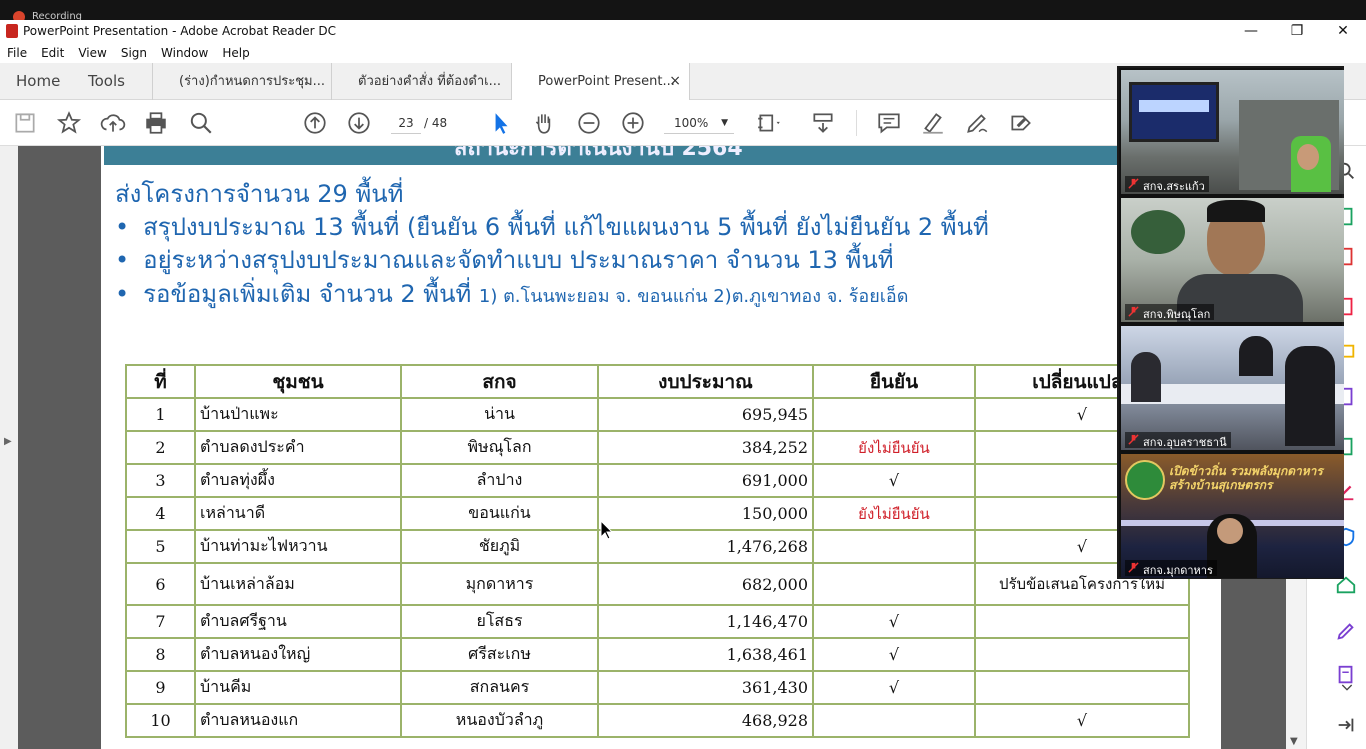 This screenshot has height=749, width=1366. I want to click on participant-label: สกจ.สระแก้ว, so click(1167, 184).